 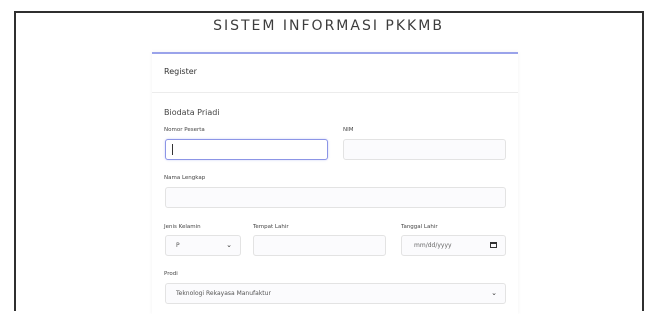 What do you see at coordinates (319, 245) in the screenshot?
I see `tempat-lahir-input` at bounding box center [319, 245].